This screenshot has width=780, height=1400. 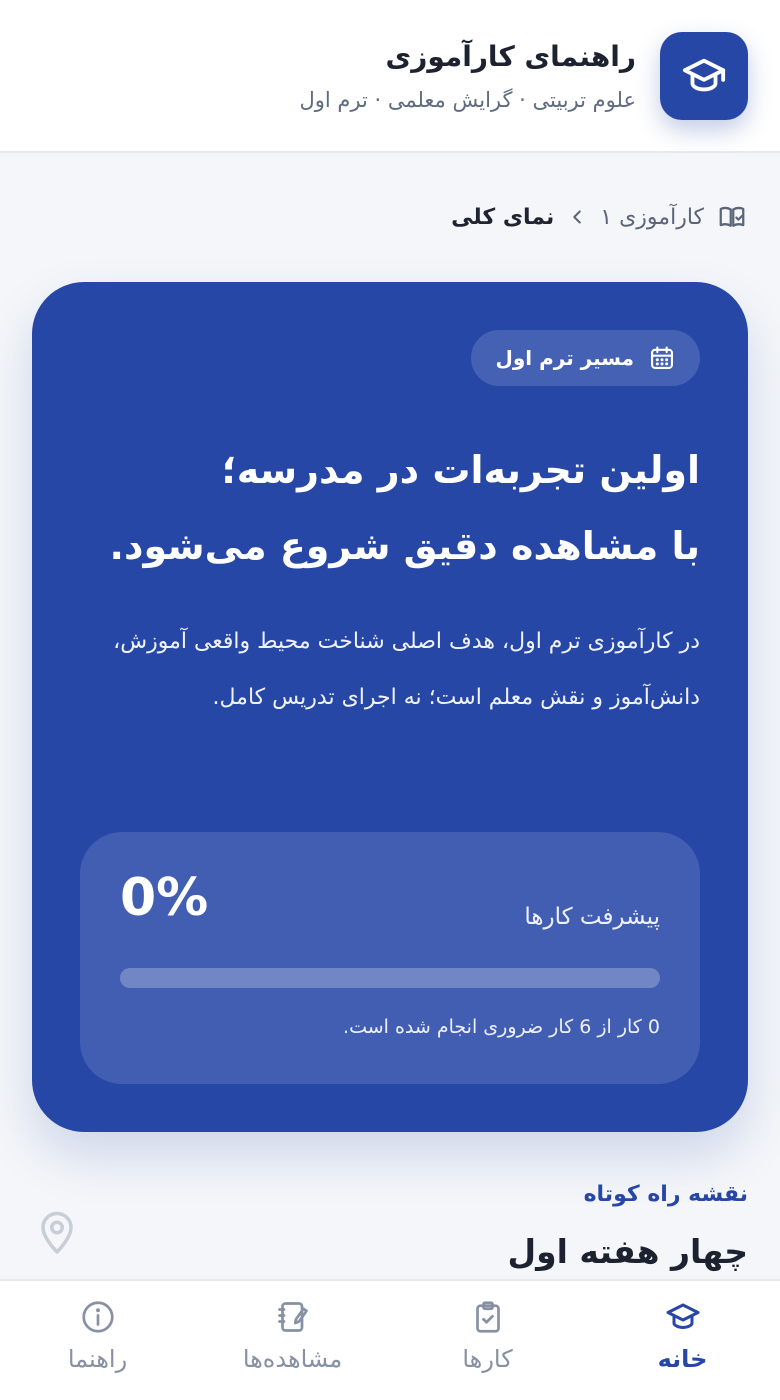 I want to click on roadmap-kicker: نقشه راه کوتاه, so click(x=665, y=1194).